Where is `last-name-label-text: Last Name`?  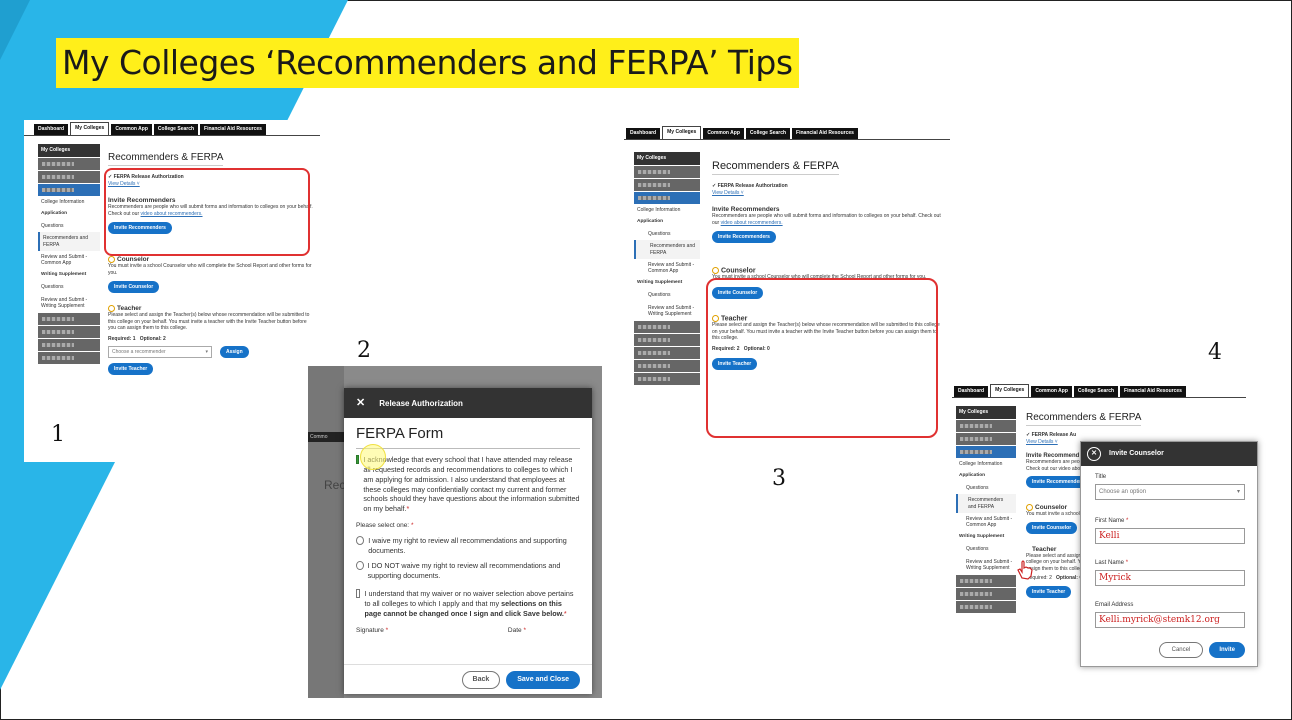
last-name-label-text: Last Name is located at coordinates (1110, 563).